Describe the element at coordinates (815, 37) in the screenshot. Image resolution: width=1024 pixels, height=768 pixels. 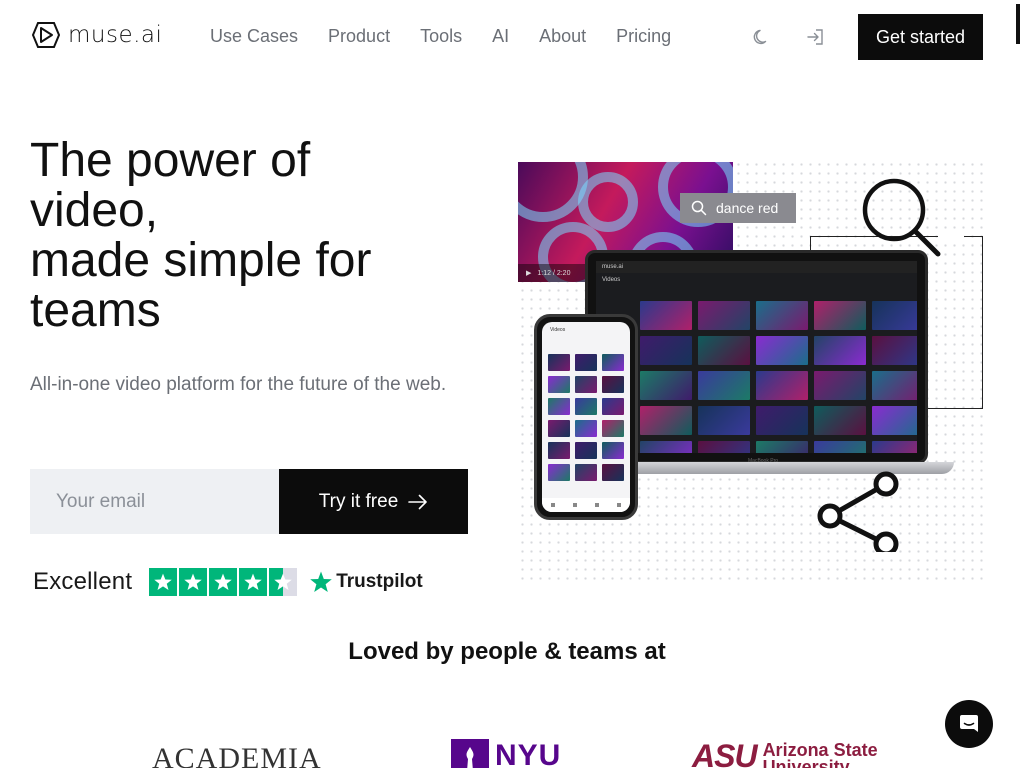
I see `sign-in-icon` at that location.